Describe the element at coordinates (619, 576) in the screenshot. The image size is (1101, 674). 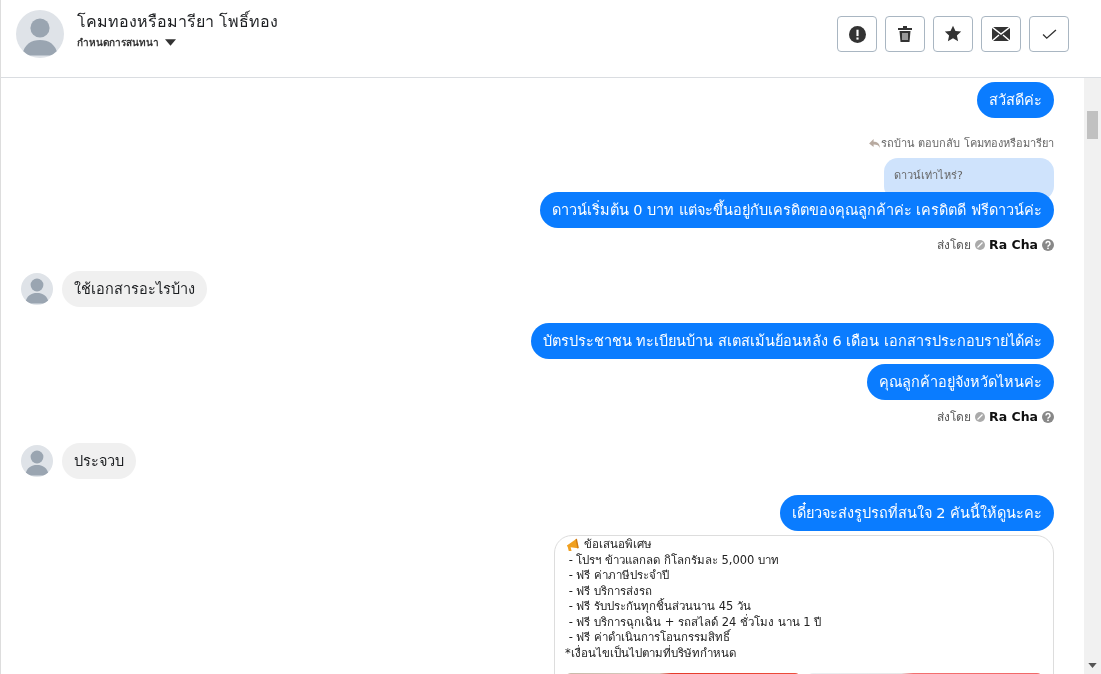
I see `offer-line: - ฟรี ค่าภาษีประจำปี` at that location.